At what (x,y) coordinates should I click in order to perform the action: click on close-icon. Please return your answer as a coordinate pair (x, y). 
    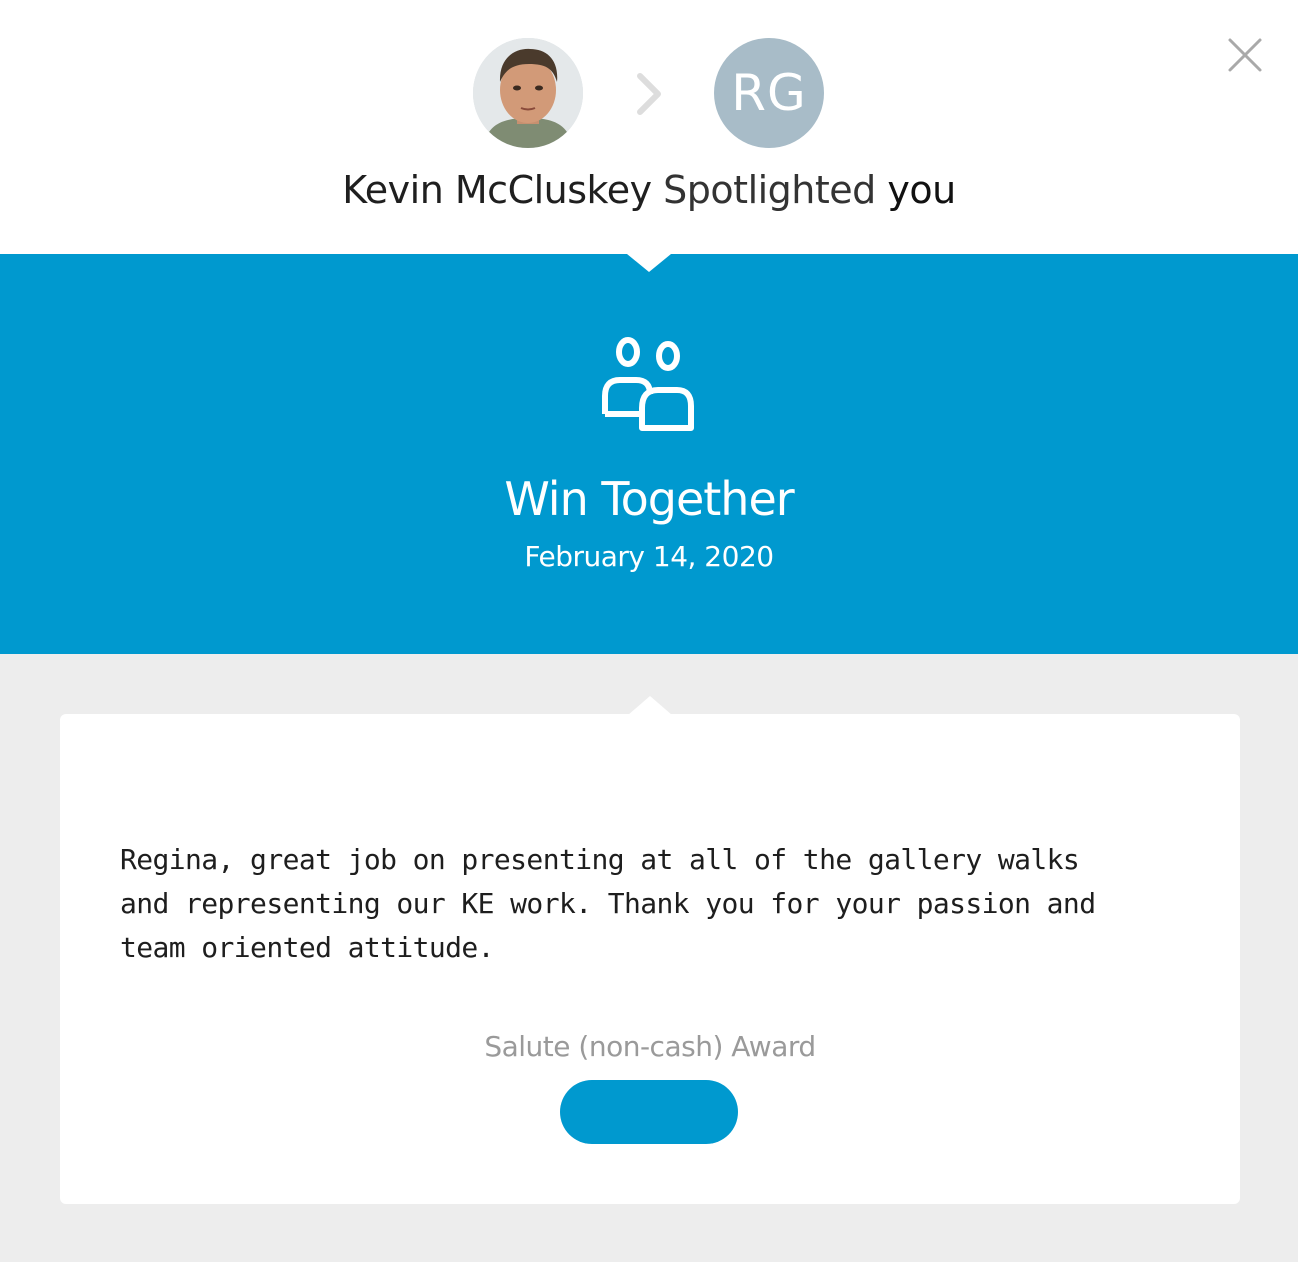
    Looking at the image, I should click on (1244, 56).